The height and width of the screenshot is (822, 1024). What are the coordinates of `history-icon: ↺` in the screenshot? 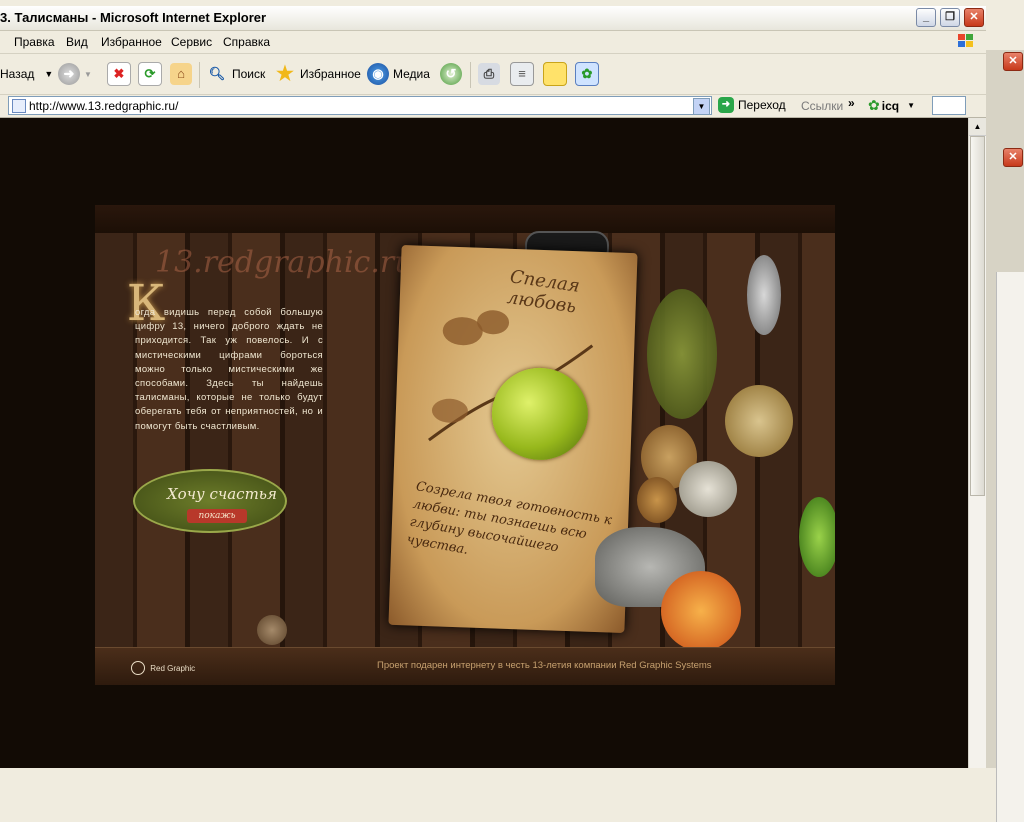 It's located at (451, 74).